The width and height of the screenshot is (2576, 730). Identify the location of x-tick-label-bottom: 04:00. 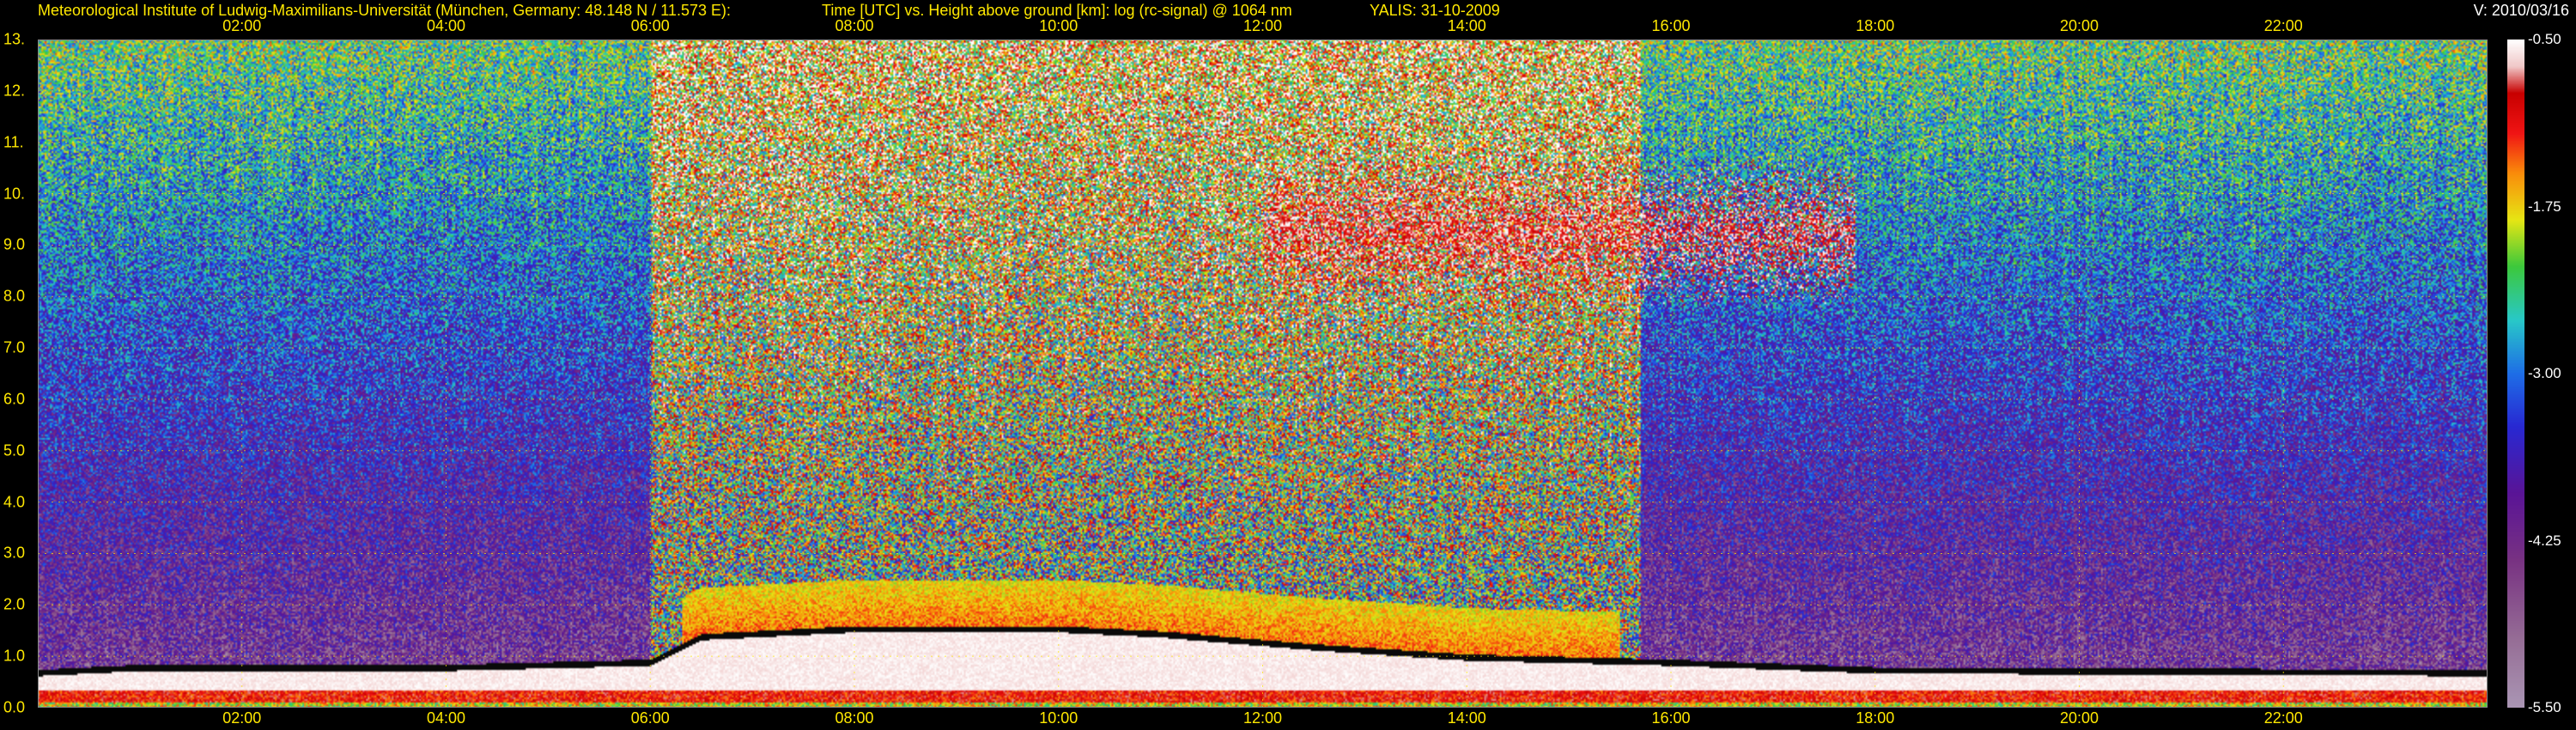
(446, 718).